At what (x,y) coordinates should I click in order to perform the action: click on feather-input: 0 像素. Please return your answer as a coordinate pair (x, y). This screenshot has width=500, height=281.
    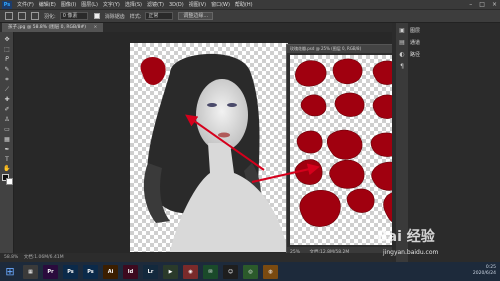
    Looking at the image, I should click on (73, 16).